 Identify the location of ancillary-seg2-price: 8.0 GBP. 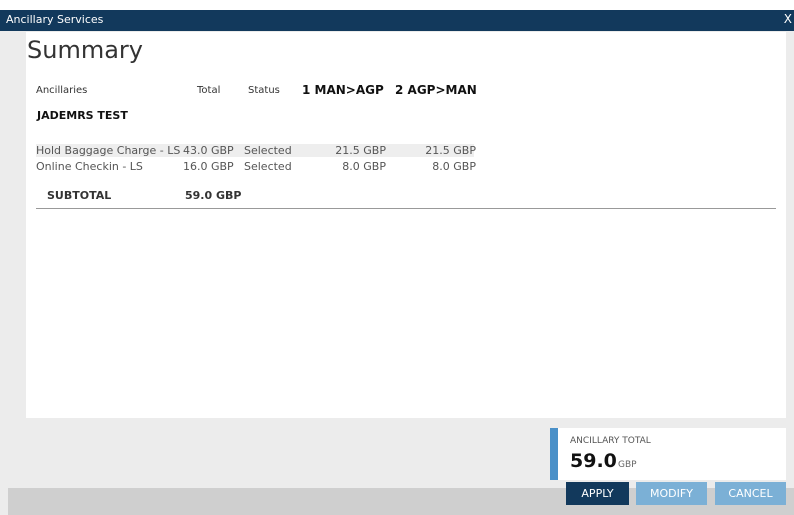
(454, 166).